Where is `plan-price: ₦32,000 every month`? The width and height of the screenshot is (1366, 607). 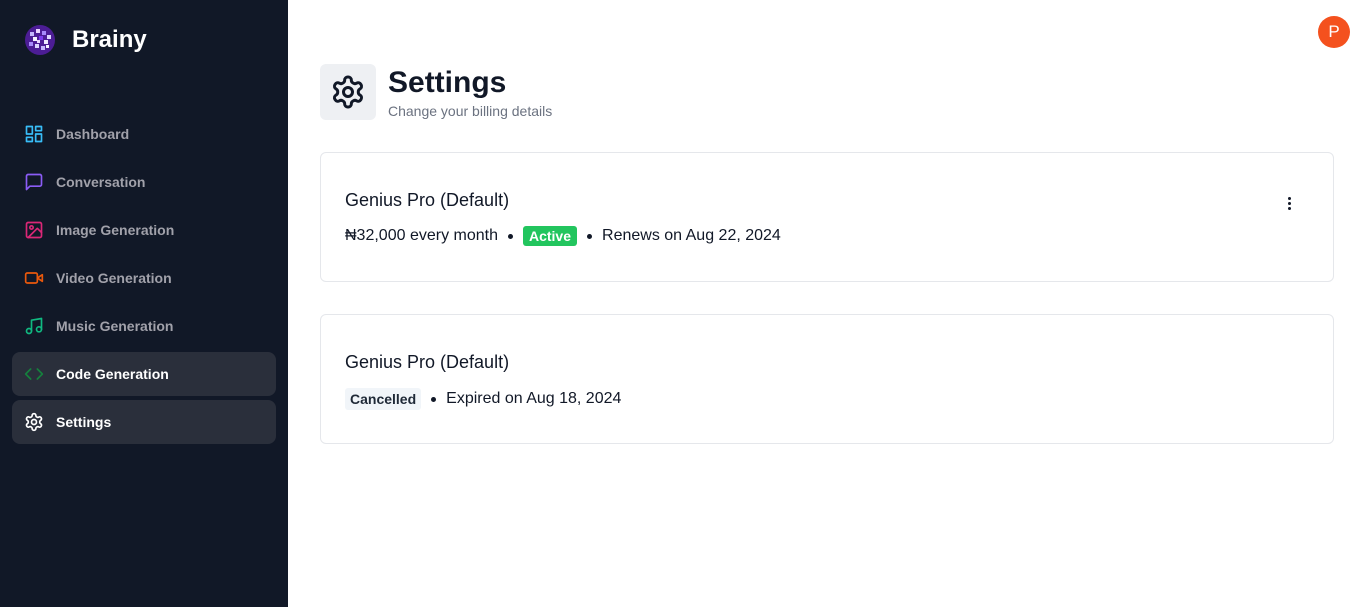 plan-price: ₦32,000 every month is located at coordinates (421, 235).